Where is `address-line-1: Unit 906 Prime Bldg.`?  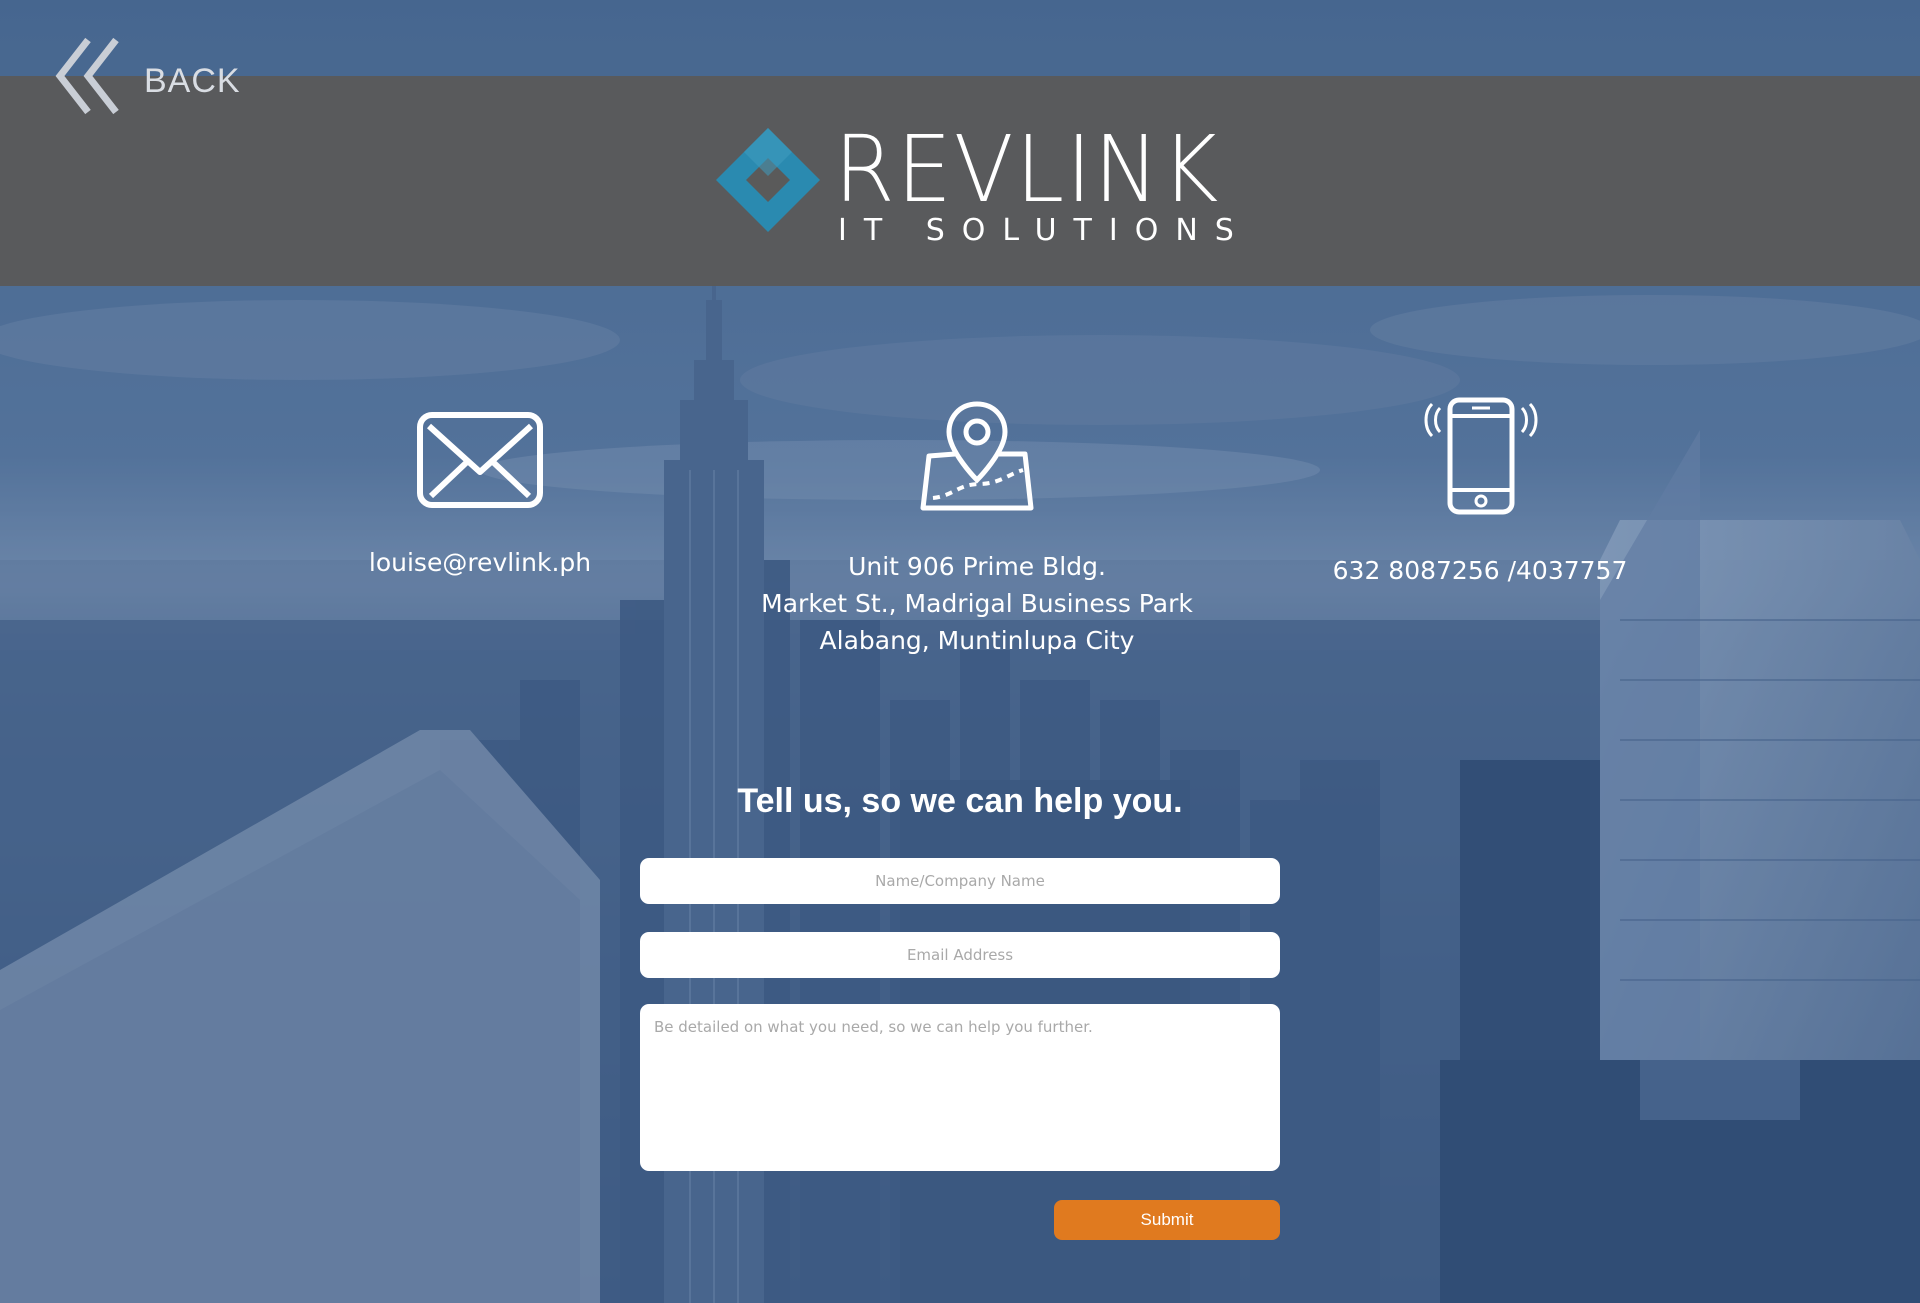 address-line-1: Unit 906 Prime Bldg. is located at coordinates (977, 566).